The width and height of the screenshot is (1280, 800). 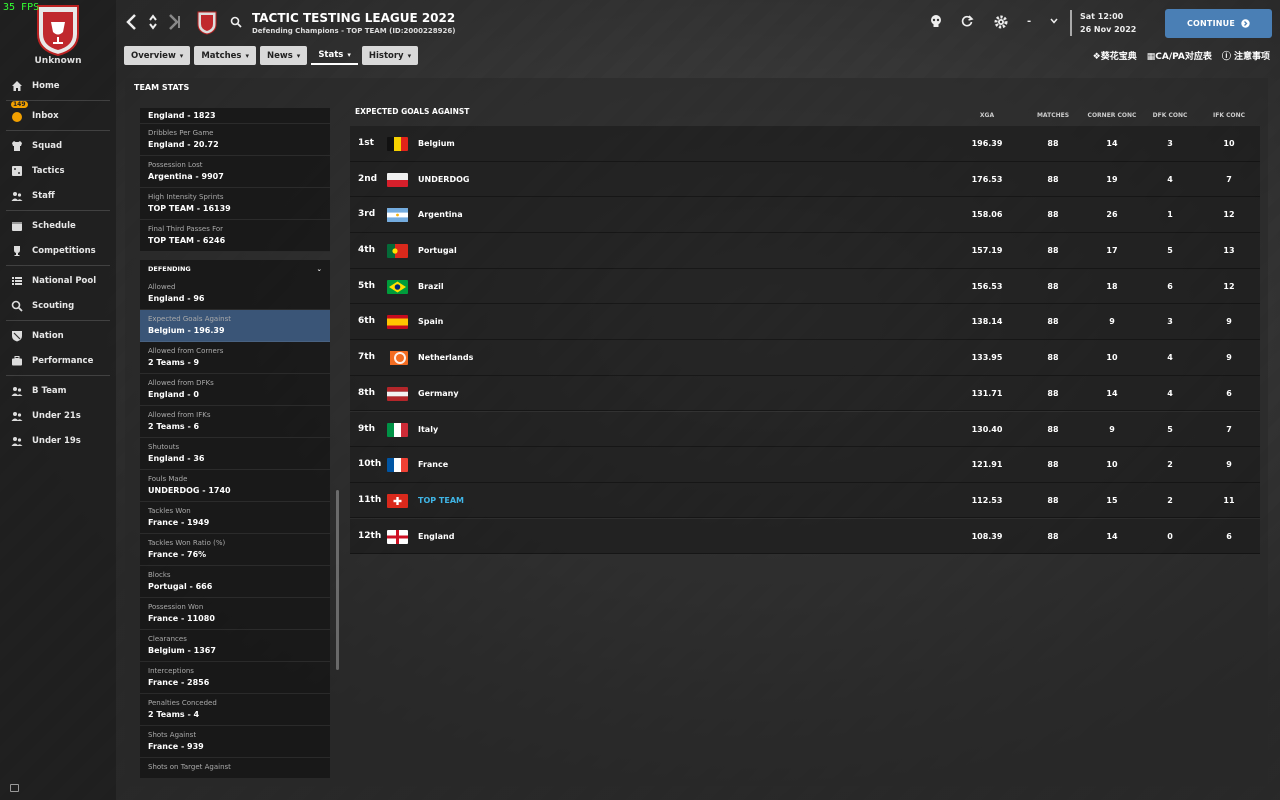 What do you see at coordinates (805, 393) in the screenshot?
I see `table-row: 8th Germany 131.71 88 14 4 6` at bounding box center [805, 393].